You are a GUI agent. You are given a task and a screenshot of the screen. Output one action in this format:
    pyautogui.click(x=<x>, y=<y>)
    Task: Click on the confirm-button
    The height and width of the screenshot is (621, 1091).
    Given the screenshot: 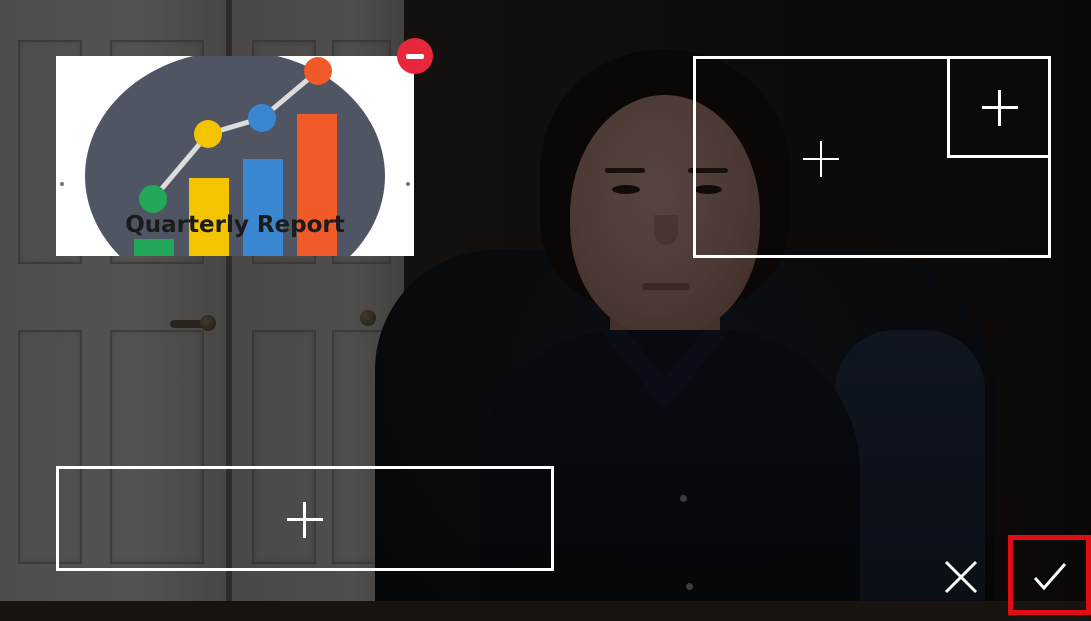 What is the action you would take?
    pyautogui.click(x=1049, y=575)
    